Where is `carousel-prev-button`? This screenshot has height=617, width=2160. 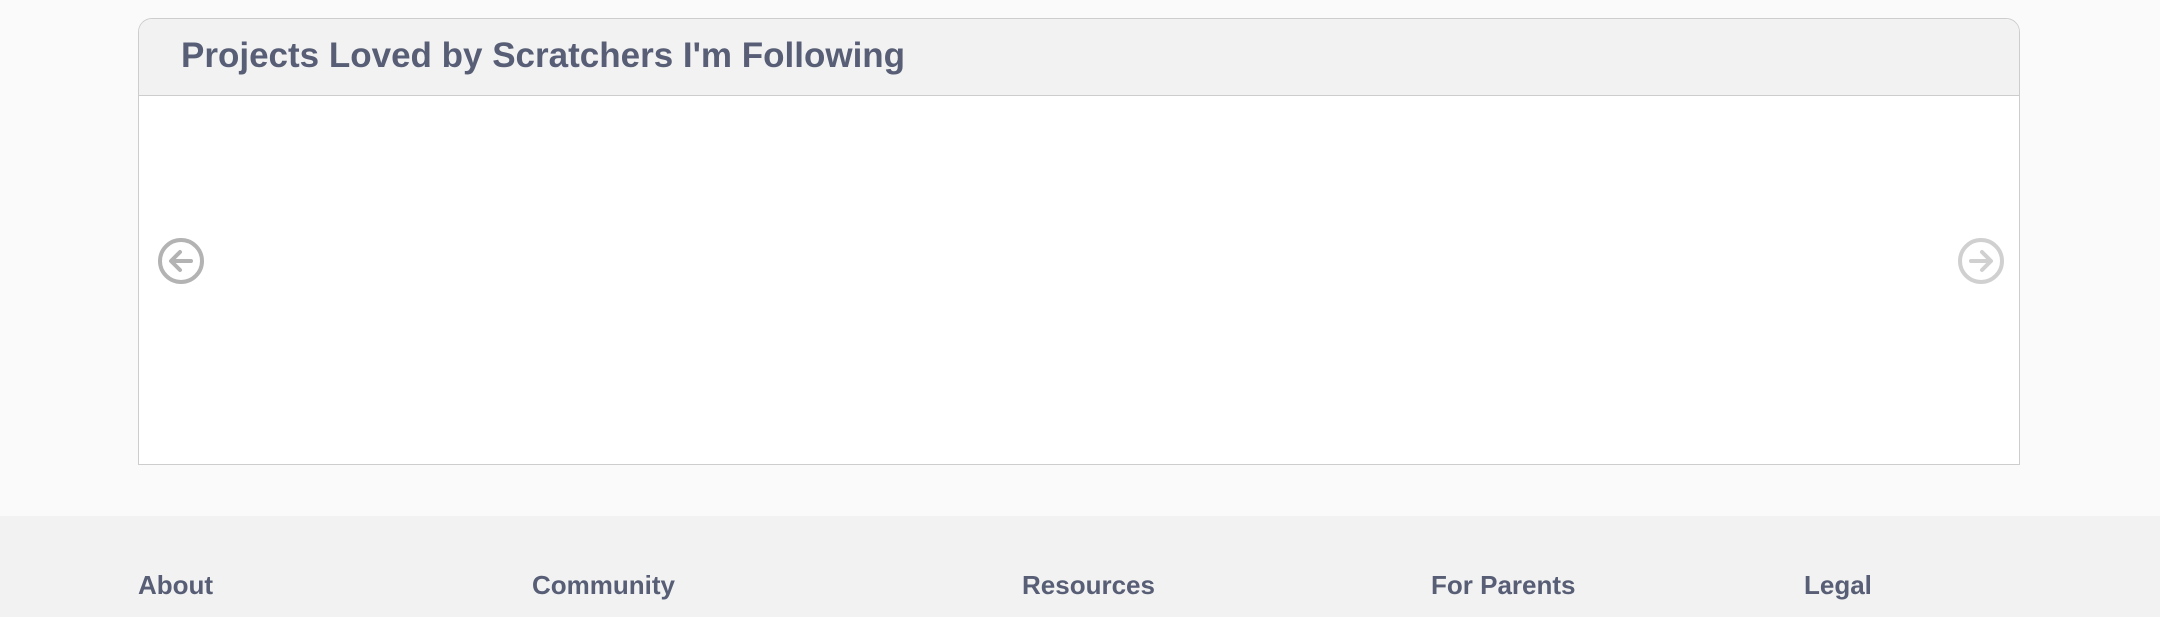 carousel-prev-button is located at coordinates (181, 261).